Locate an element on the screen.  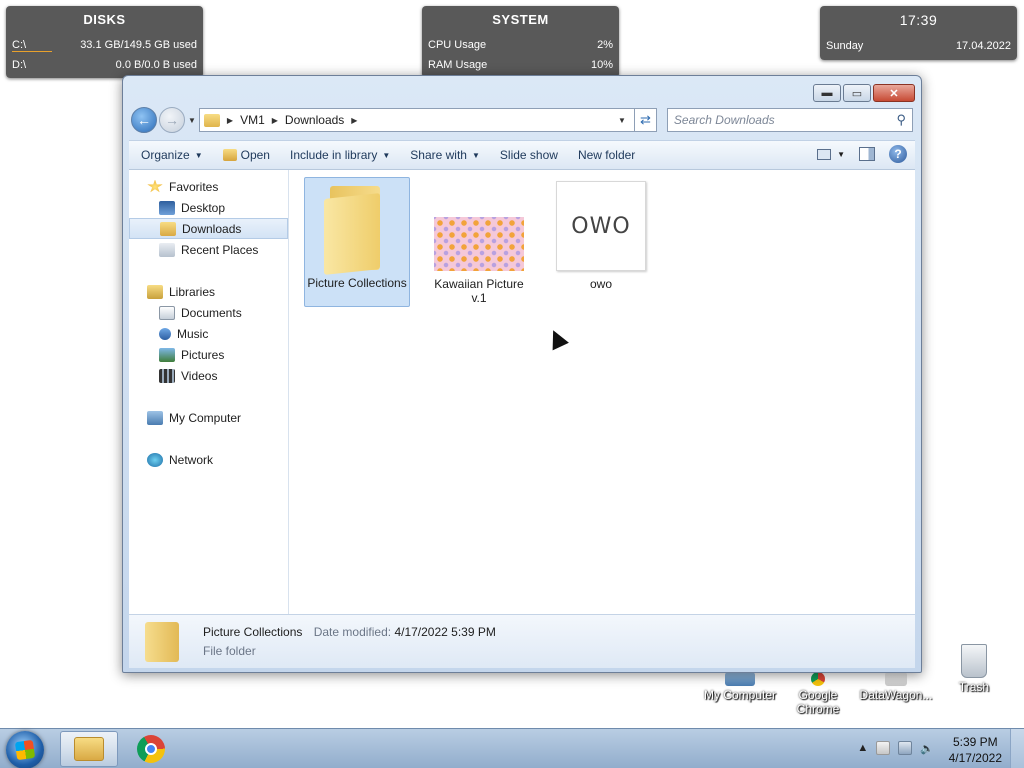
ram-row: RAM Usage 10% is located at coordinates (520, 65).